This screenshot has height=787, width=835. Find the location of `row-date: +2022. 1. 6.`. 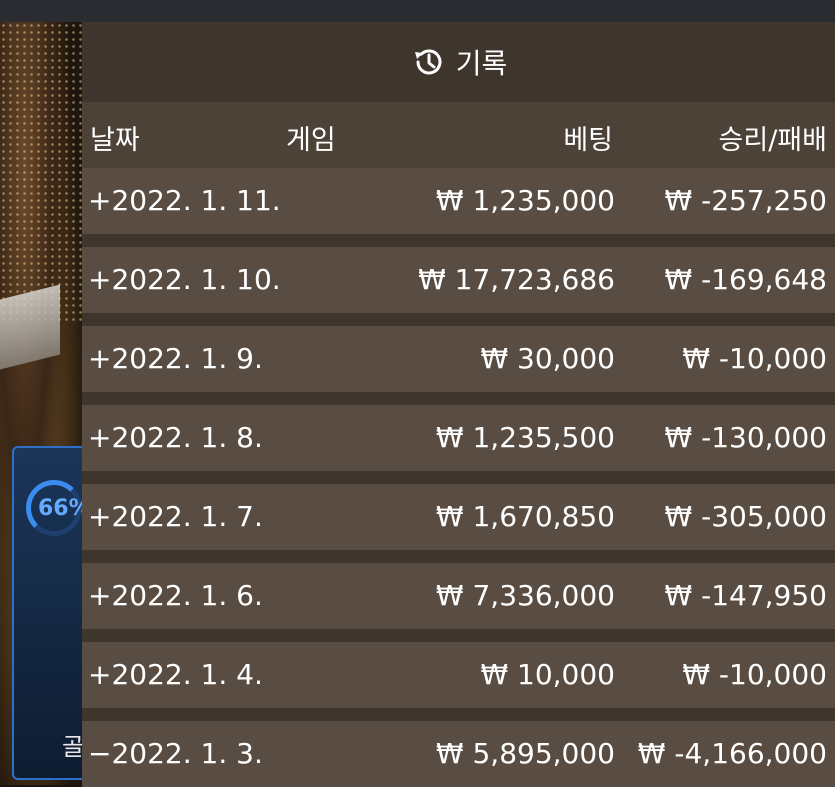

row-date: +2022. 1. 6. is located at coordinates (175, 595).